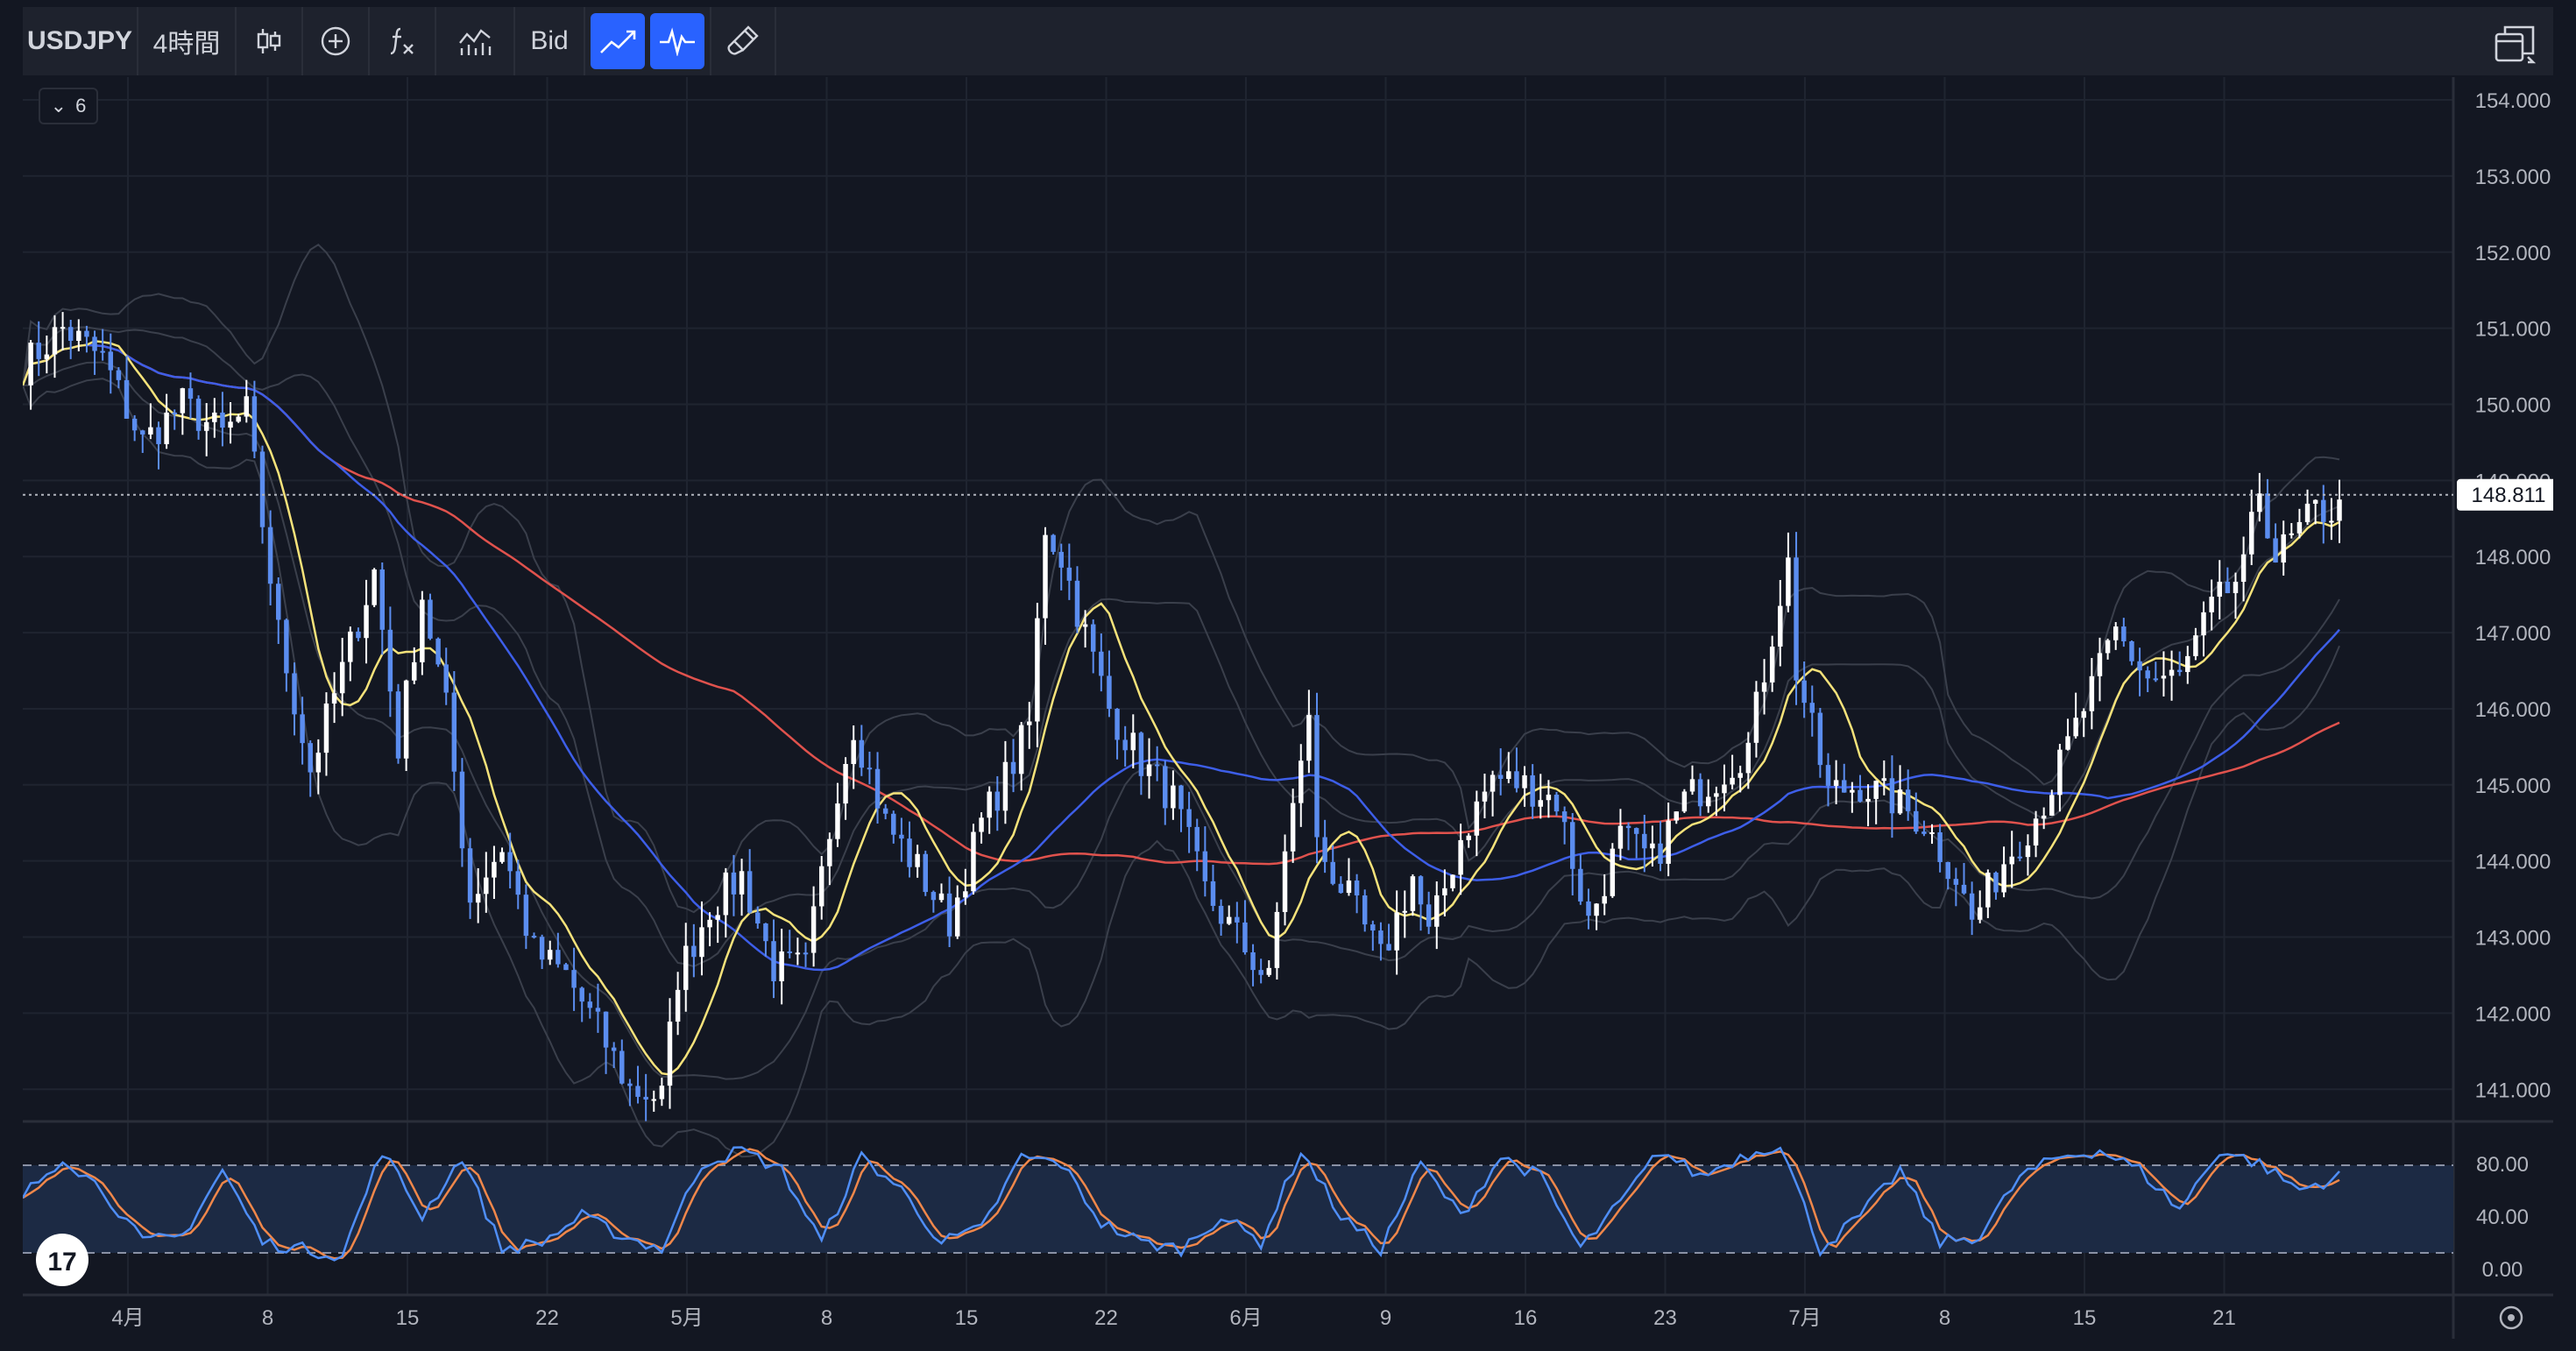 The height and width of the screenshot is (1351, 2576). I want to click on templates-icon, so click(475, 42).